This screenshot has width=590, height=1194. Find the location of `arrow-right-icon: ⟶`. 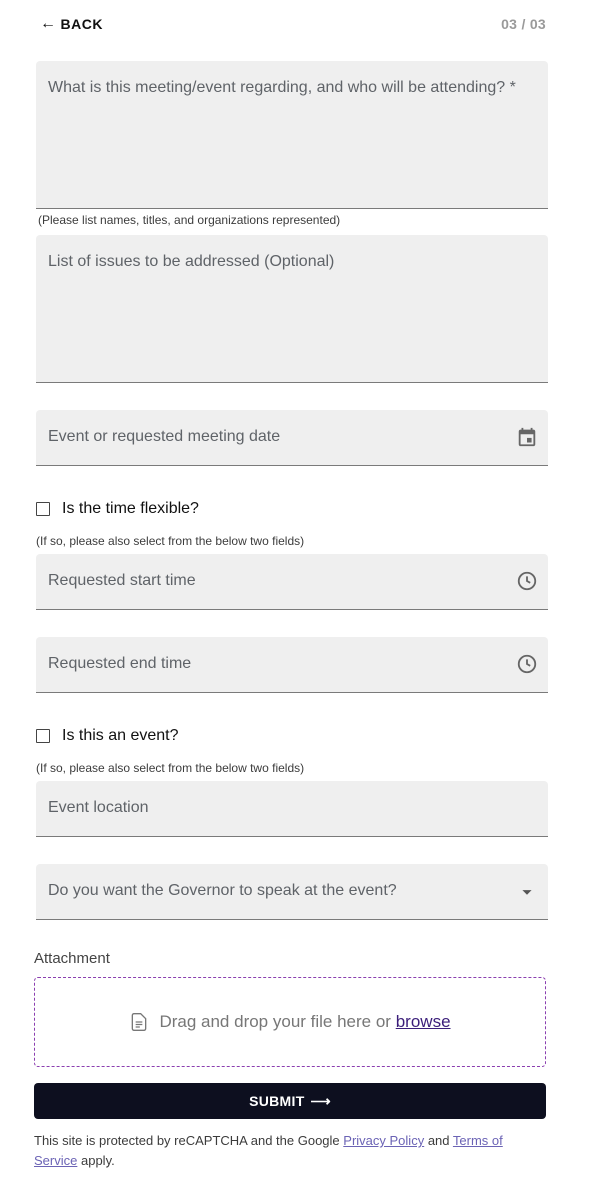

arrow-right-icon: ⟶ is located at coordinates (320, 1100).